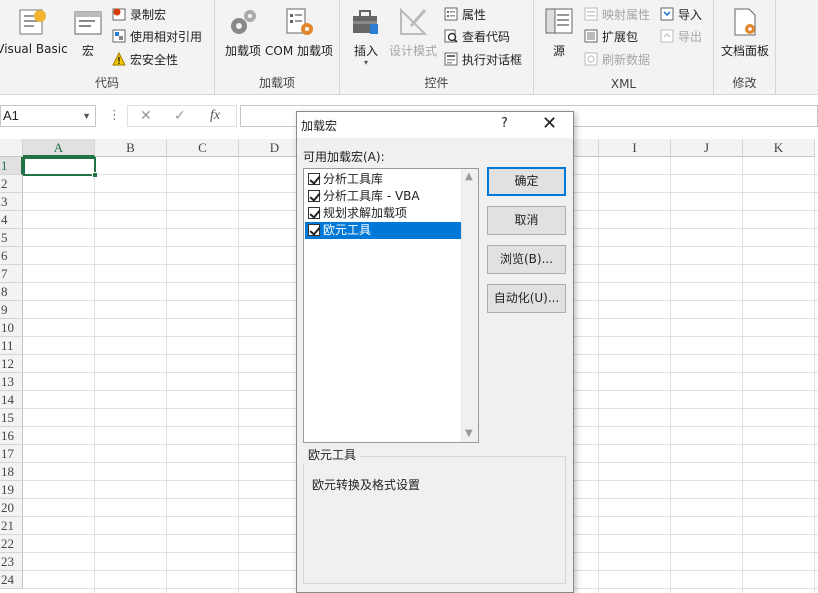  I want to click on relative-reference-button: 使用相对引用, so click(157, 37).